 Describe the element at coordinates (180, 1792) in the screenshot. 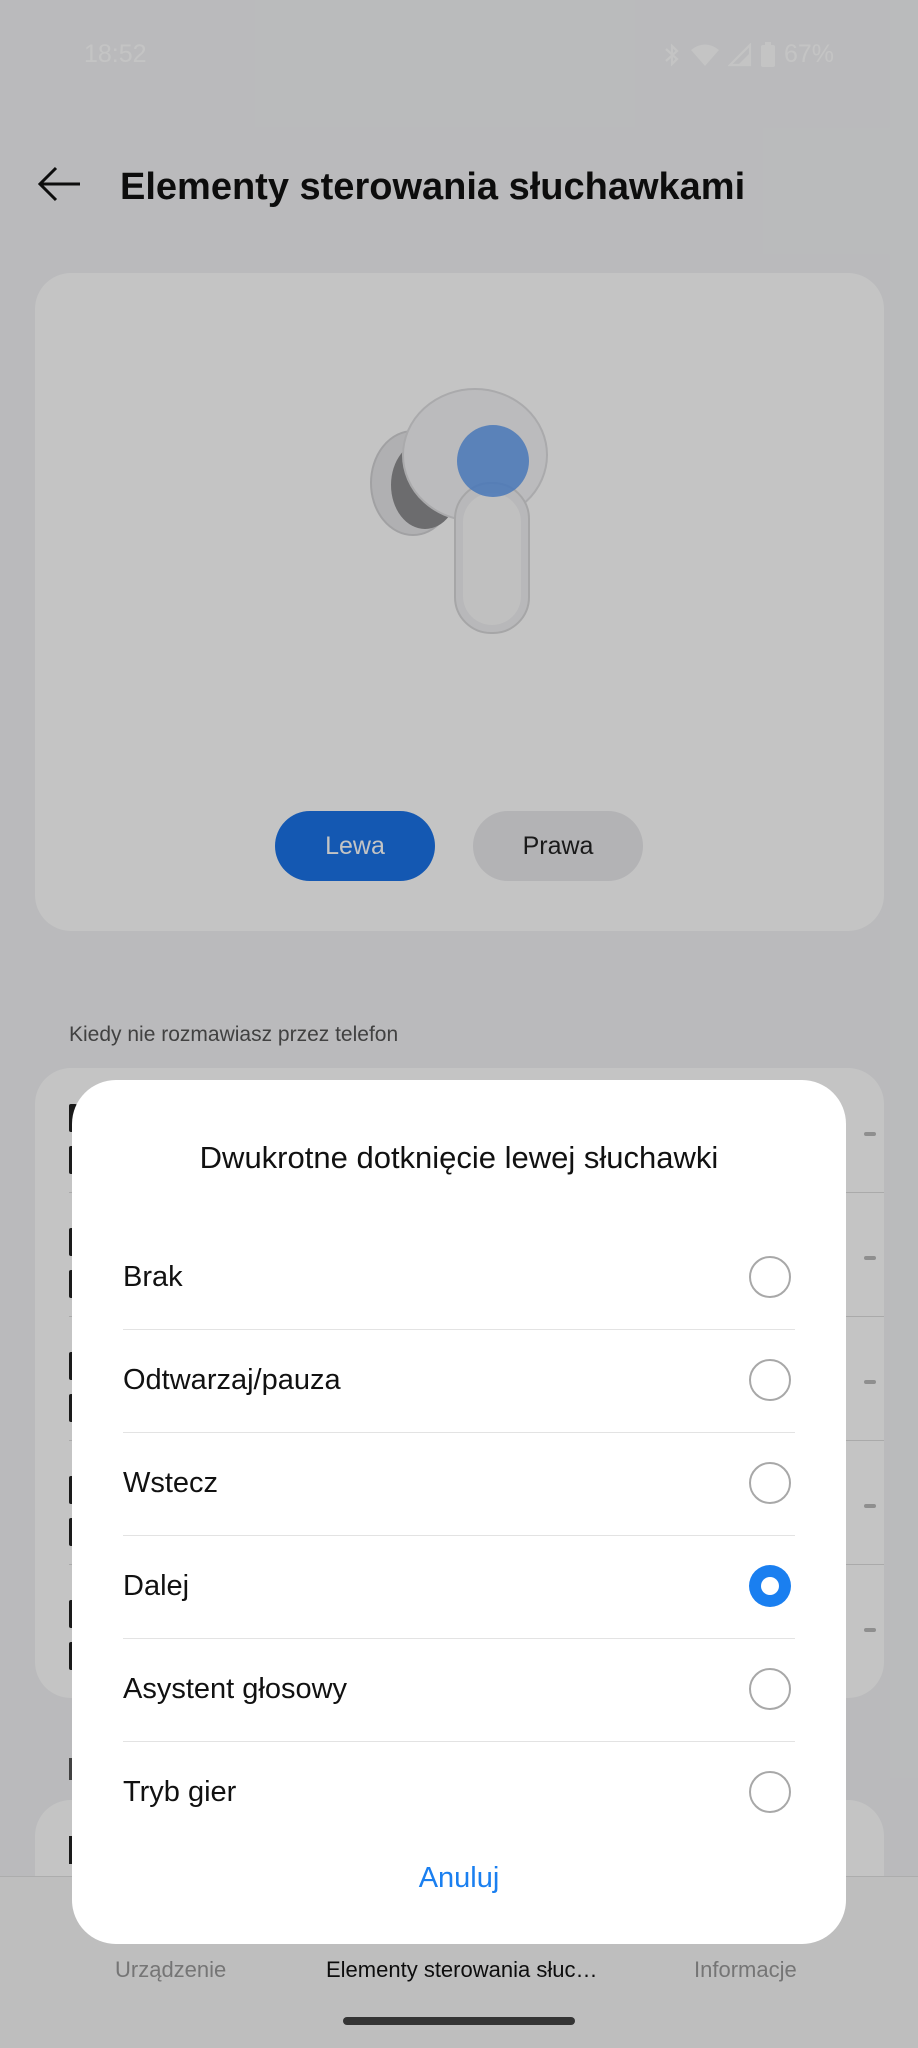

I see `option-label: Tryb gier` at that location.